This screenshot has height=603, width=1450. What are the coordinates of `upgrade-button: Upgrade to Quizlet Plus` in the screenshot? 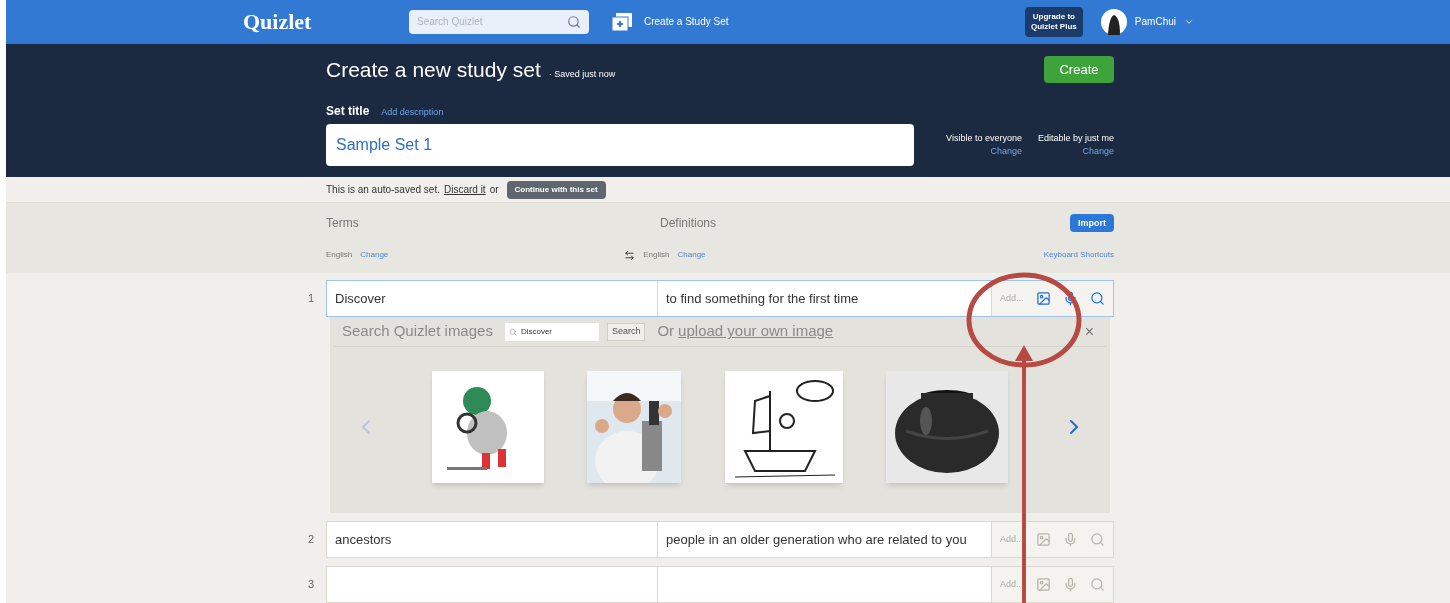 It's located at (1053, 21).